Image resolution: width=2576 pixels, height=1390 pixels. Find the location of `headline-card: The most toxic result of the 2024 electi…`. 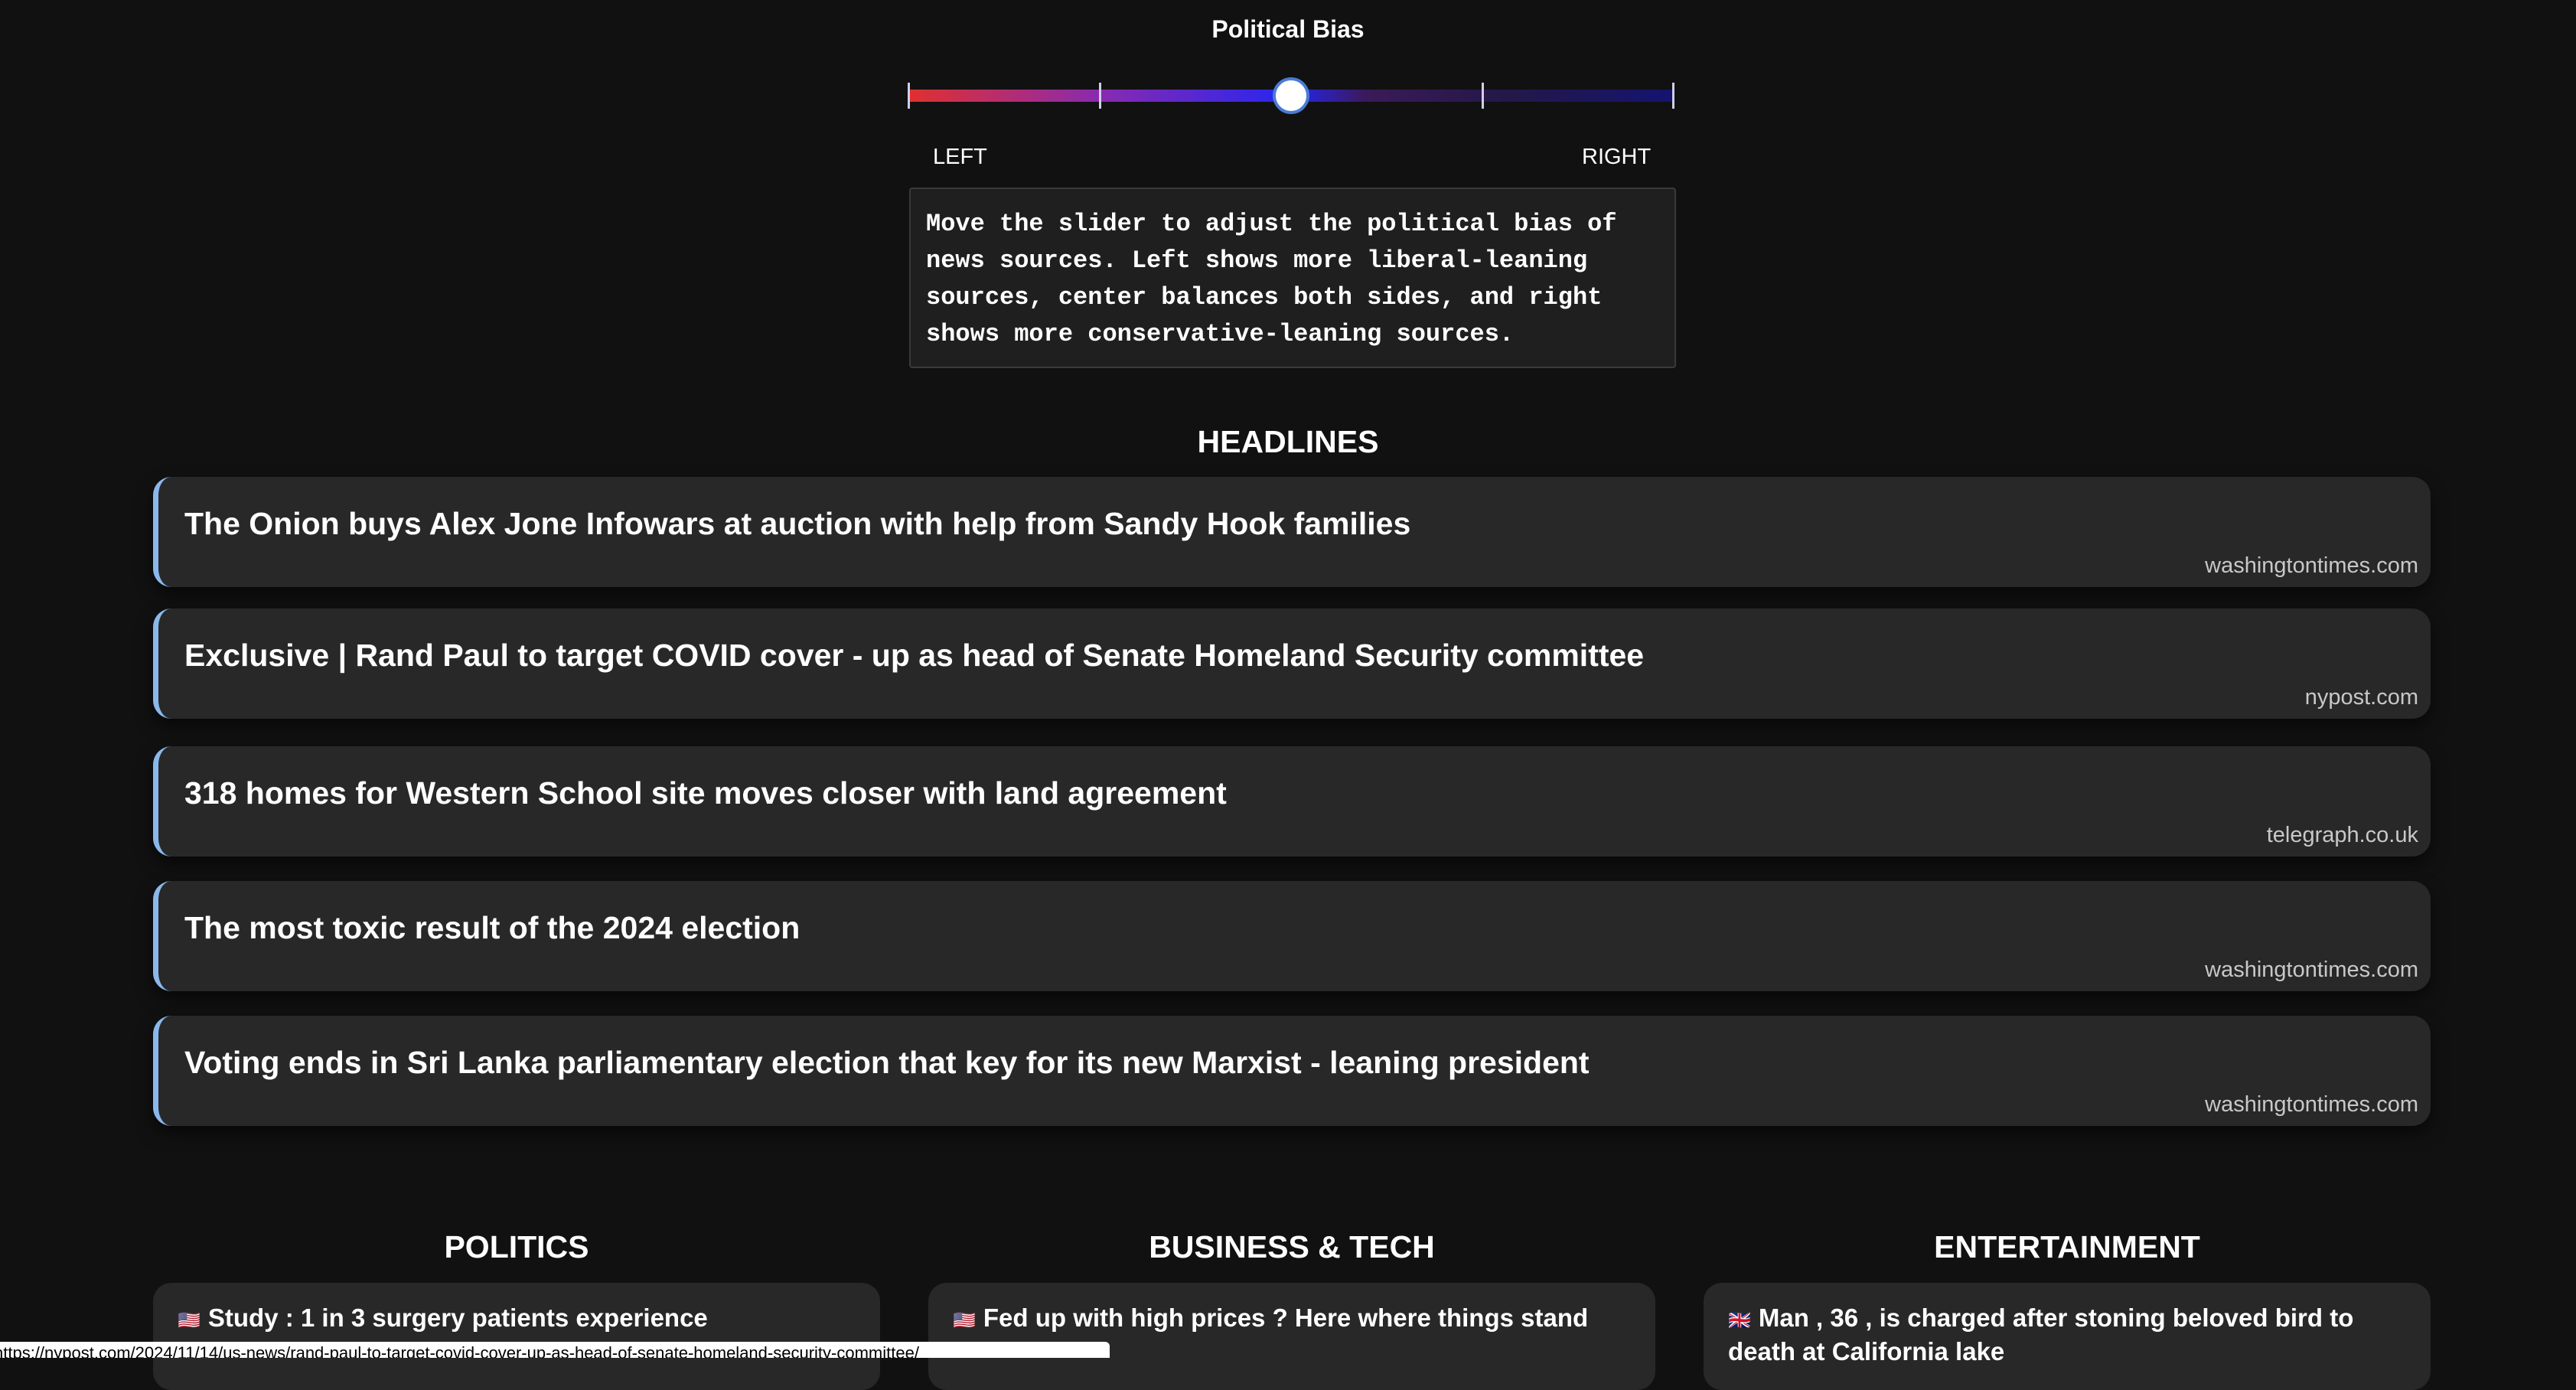

headline-card: The most toxic result of the 2024 electi… is located at coordinates (1292, 936).